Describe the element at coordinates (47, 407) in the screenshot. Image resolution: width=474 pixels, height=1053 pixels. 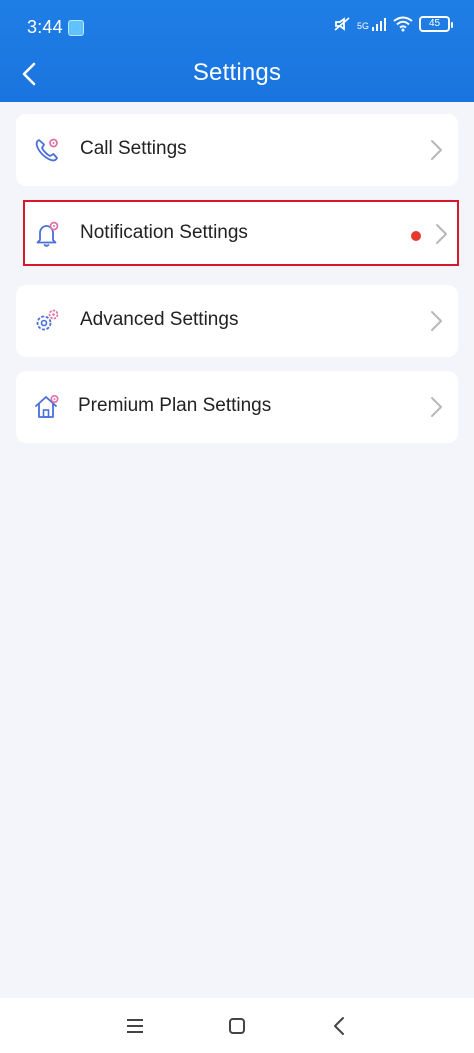
I see `house-gear-icon` at that location.